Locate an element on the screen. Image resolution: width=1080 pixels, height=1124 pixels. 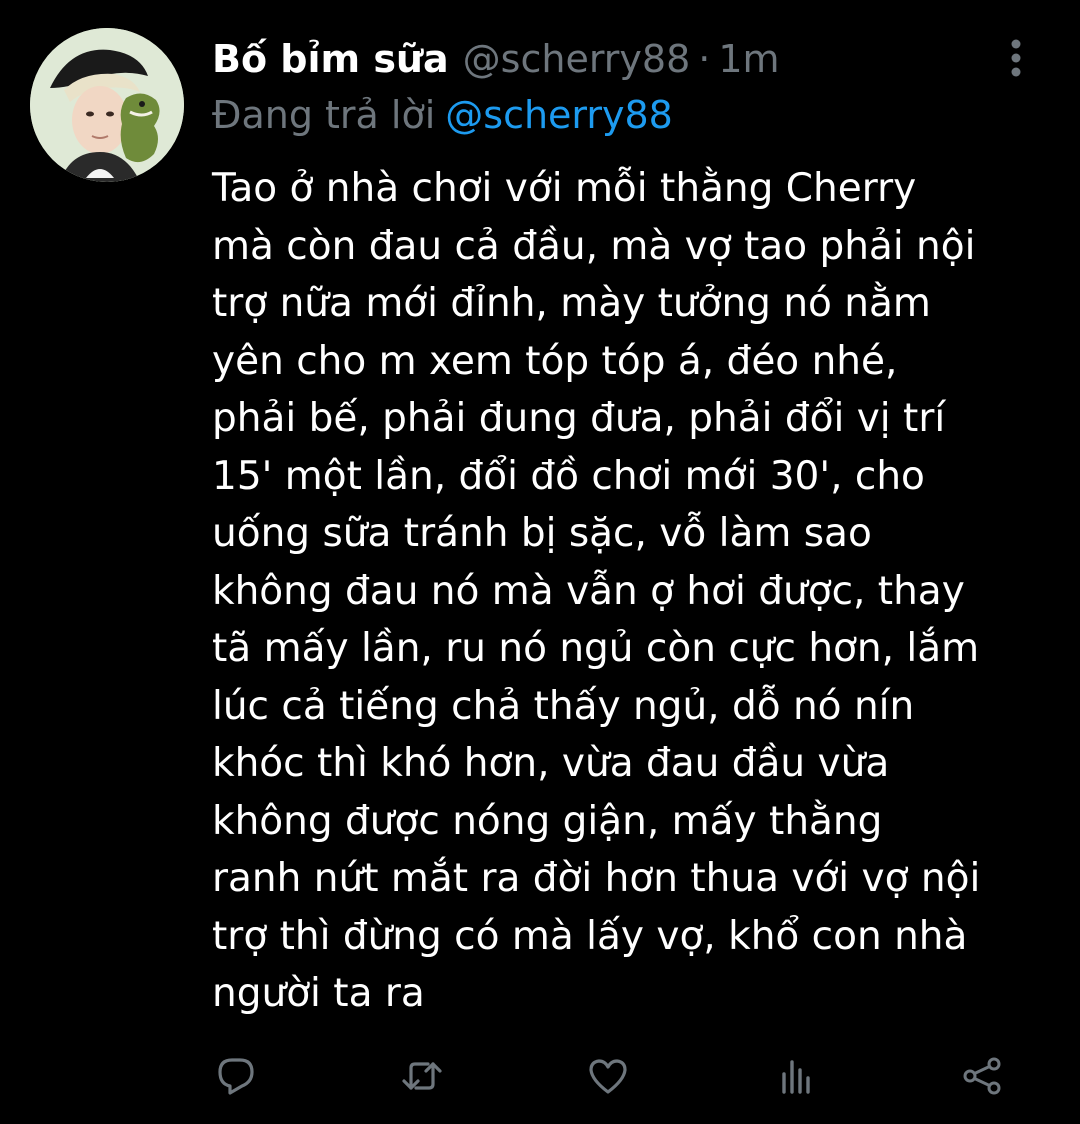
heart-icon is located at coordinates (608, 1076).